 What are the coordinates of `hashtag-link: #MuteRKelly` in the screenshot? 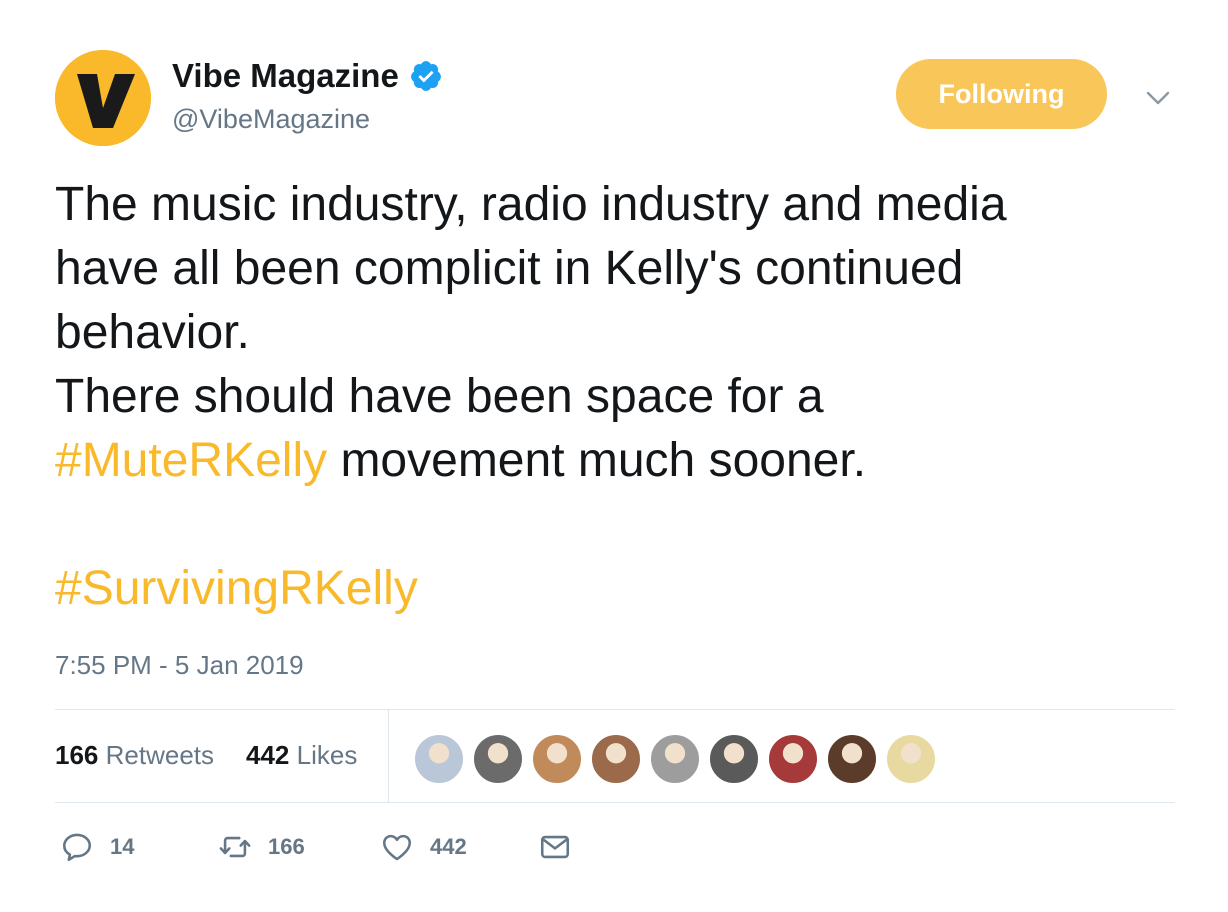 It's located at (191, 460).